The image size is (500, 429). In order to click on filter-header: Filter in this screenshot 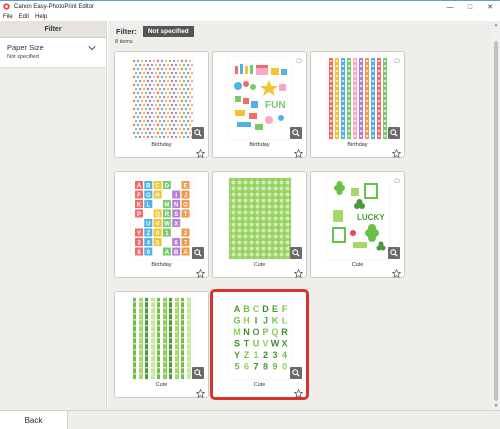, I will do `click(53, 29)`.